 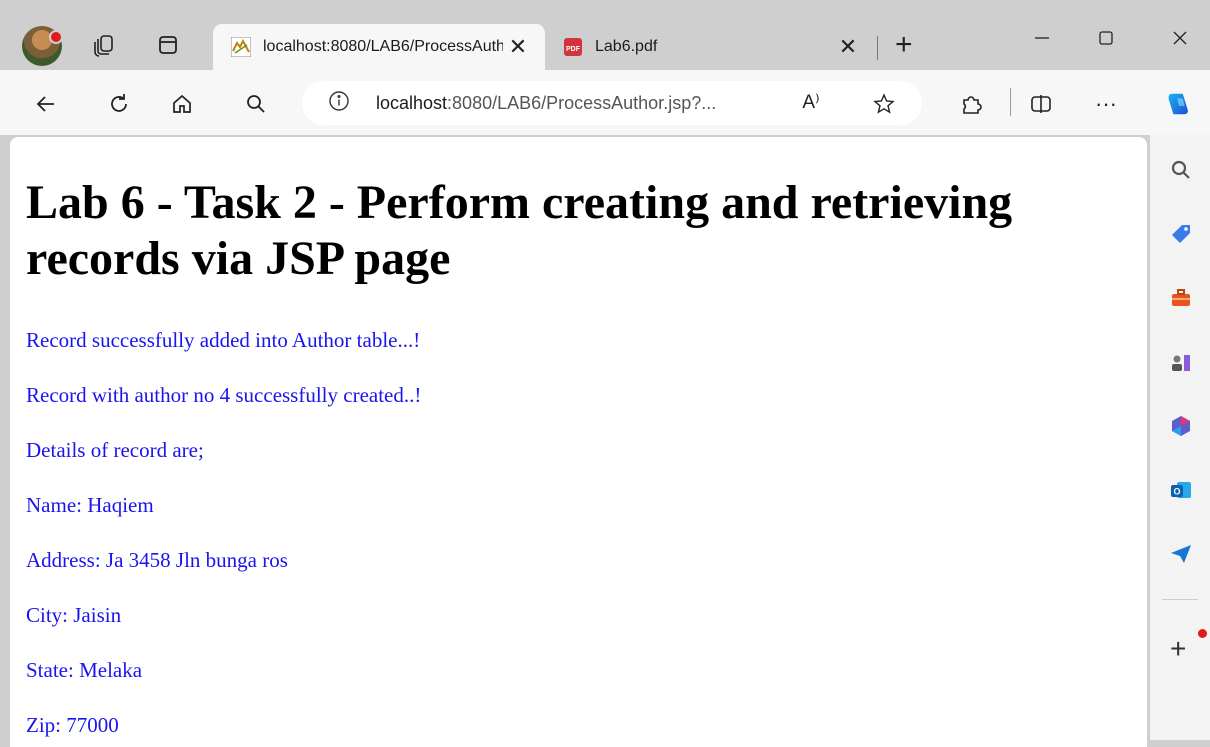 What do you see at coordinates (241, 47) in the screenshot?
I see `tomcat-icon` at bounding box center [241, 47].